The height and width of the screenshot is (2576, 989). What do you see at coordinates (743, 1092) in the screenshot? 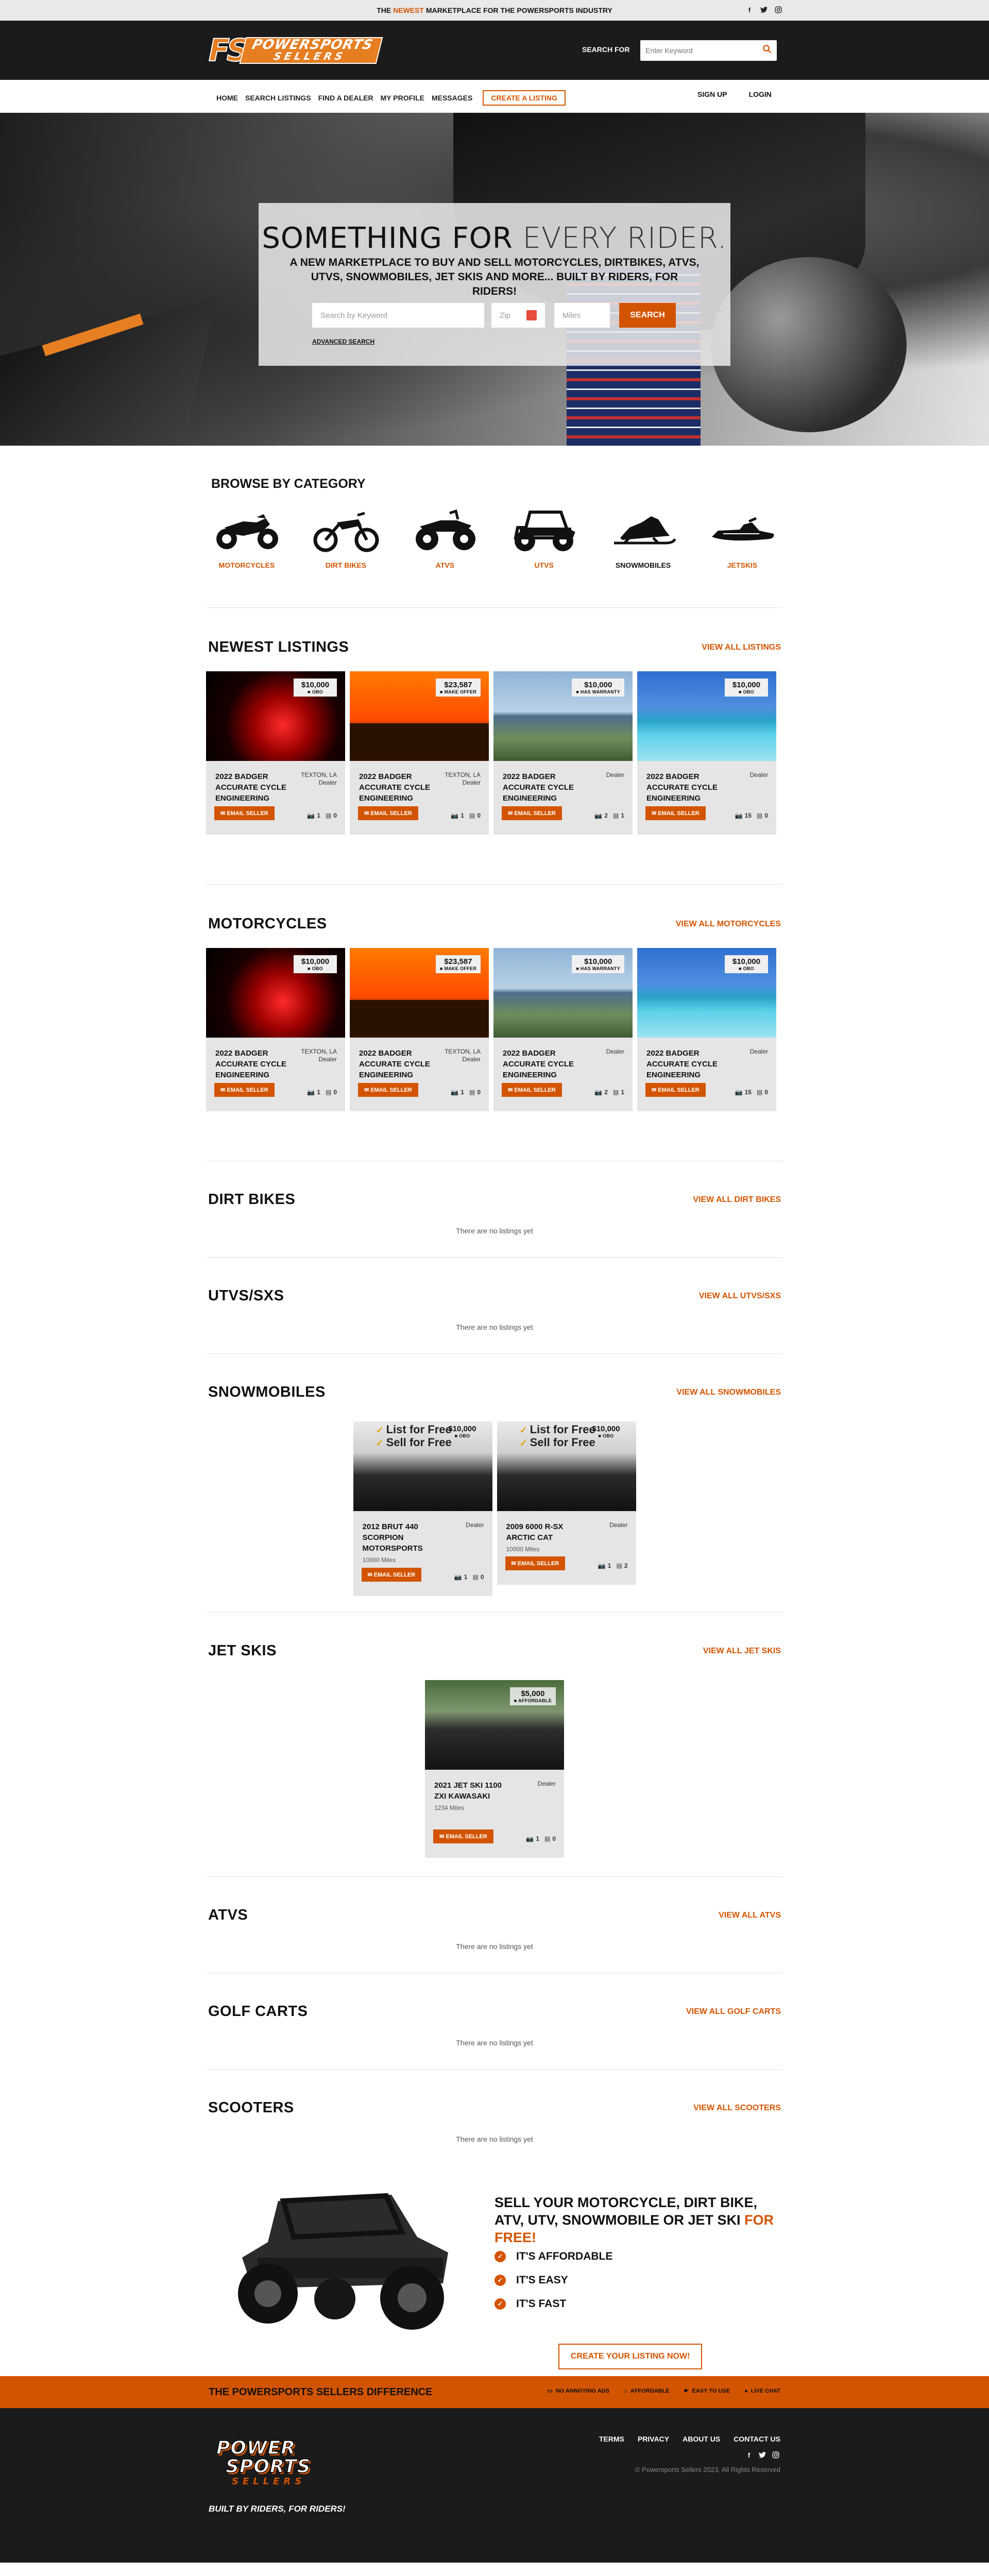
I see `camera-icon: 📷 15` at bounding box center [743, 1092].